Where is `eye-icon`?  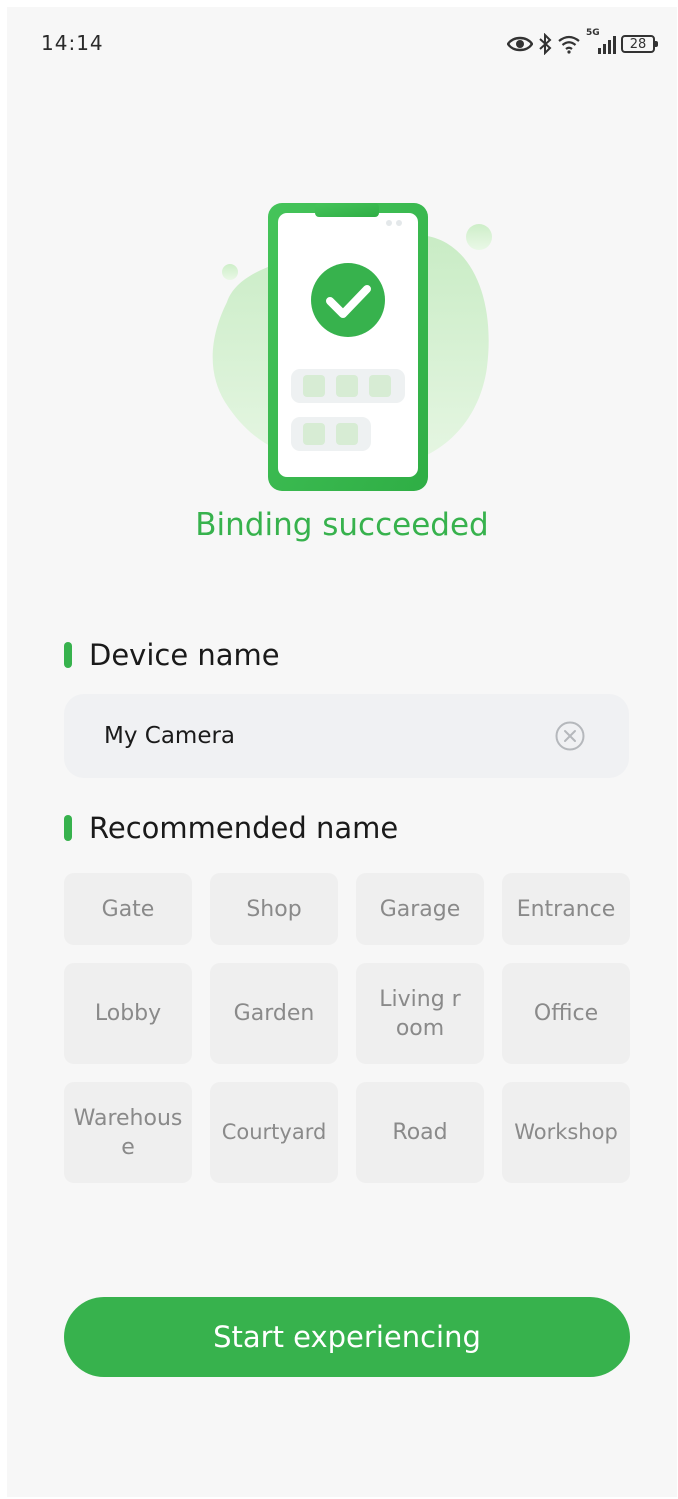 eye-icon is located at coordinates (520, 44).